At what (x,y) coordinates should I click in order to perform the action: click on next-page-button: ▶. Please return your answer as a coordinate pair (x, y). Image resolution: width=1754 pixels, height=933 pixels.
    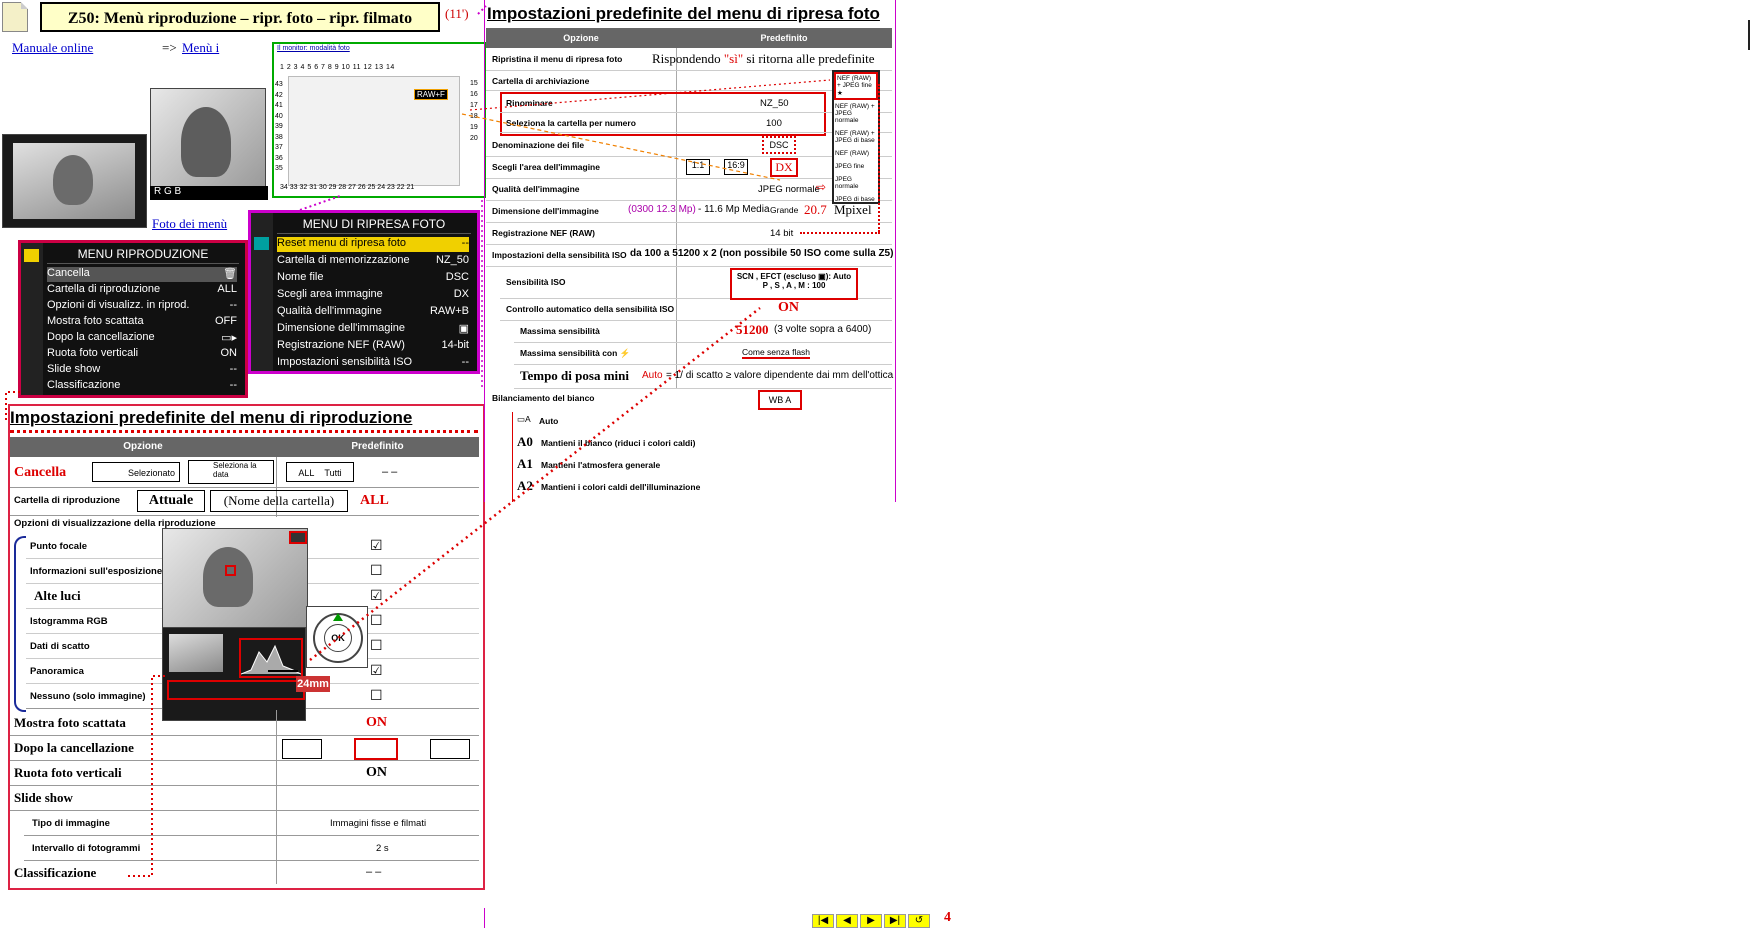
    Looking at the image, I should click on (871, 921).